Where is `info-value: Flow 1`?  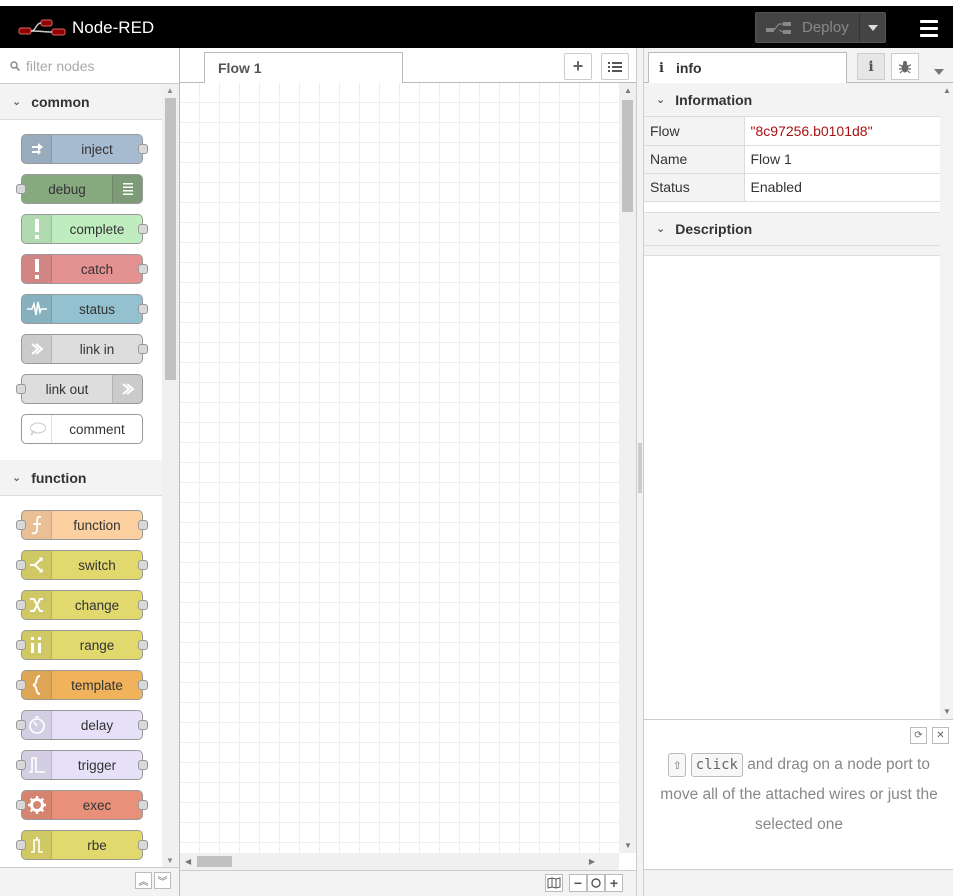 info-value: Flow 1 is located at coordinates (842, 159).